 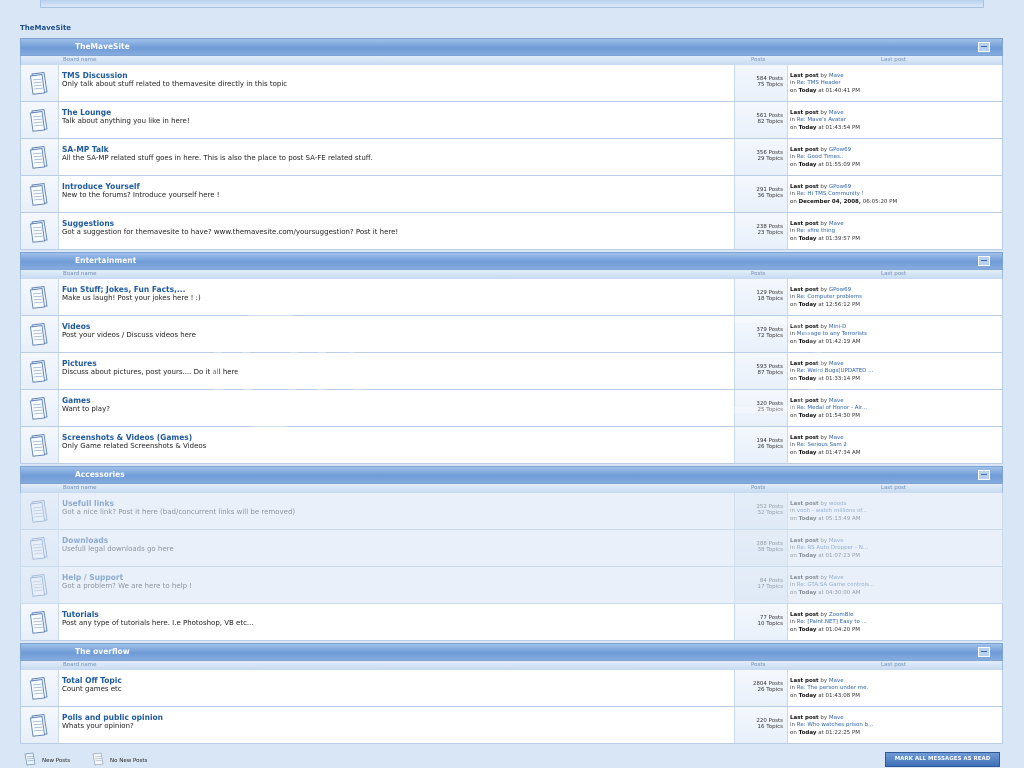 What do you see at coordinates (101, 186) in the screenshot?
I see `board-name-link: Introduce Yourself` at bounding box center [101, 186].